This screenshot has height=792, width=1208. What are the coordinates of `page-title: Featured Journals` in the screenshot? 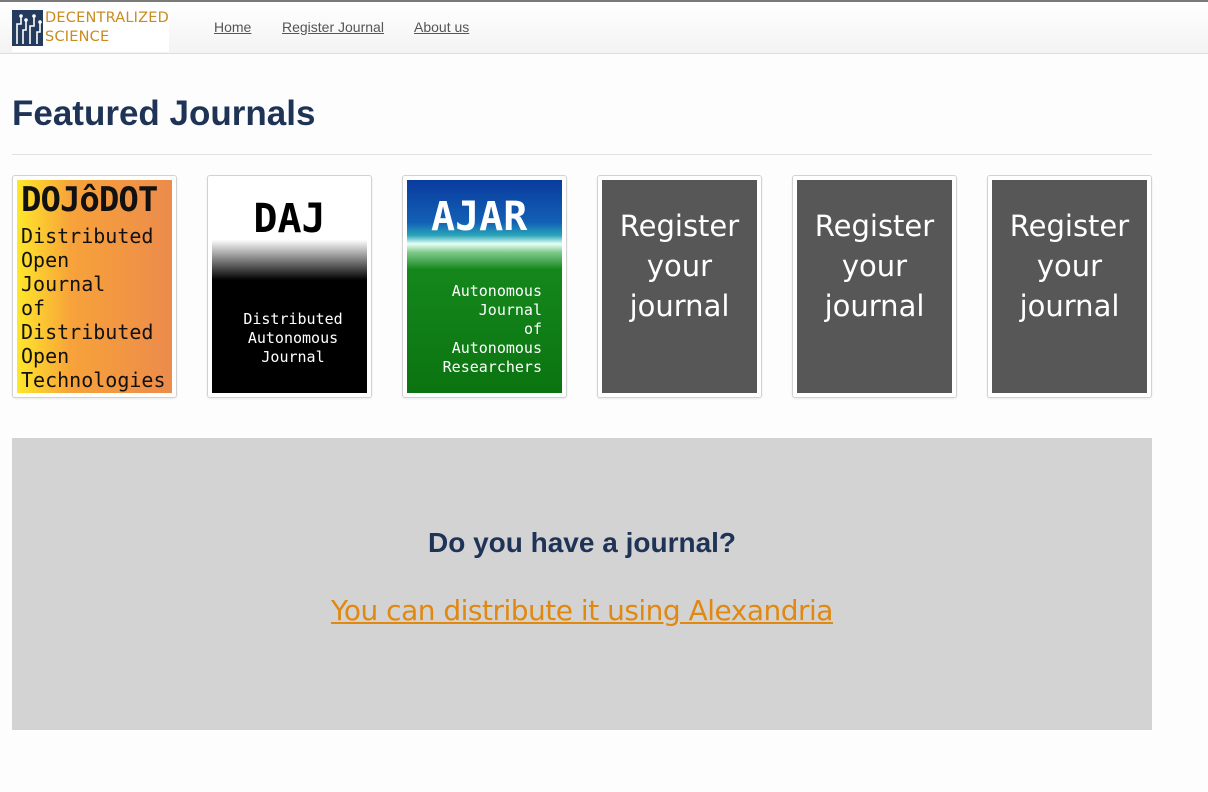 It's located at (164, 113).